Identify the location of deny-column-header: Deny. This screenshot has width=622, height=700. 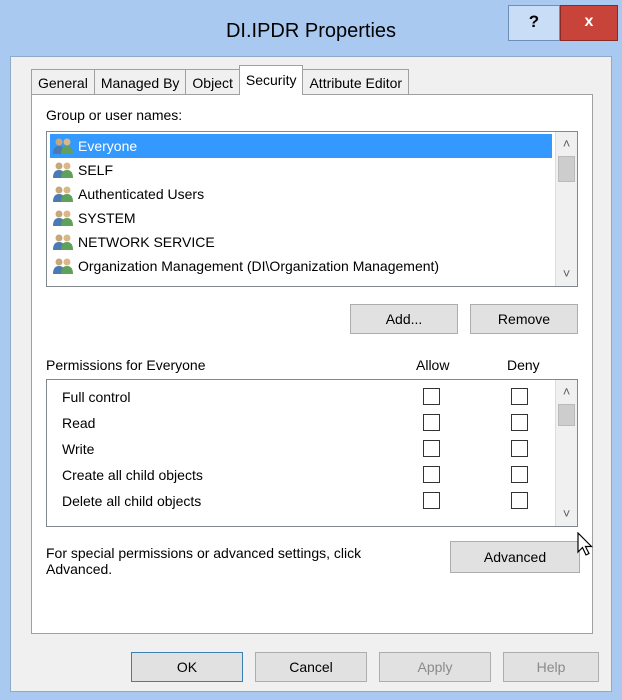
(523, 365).